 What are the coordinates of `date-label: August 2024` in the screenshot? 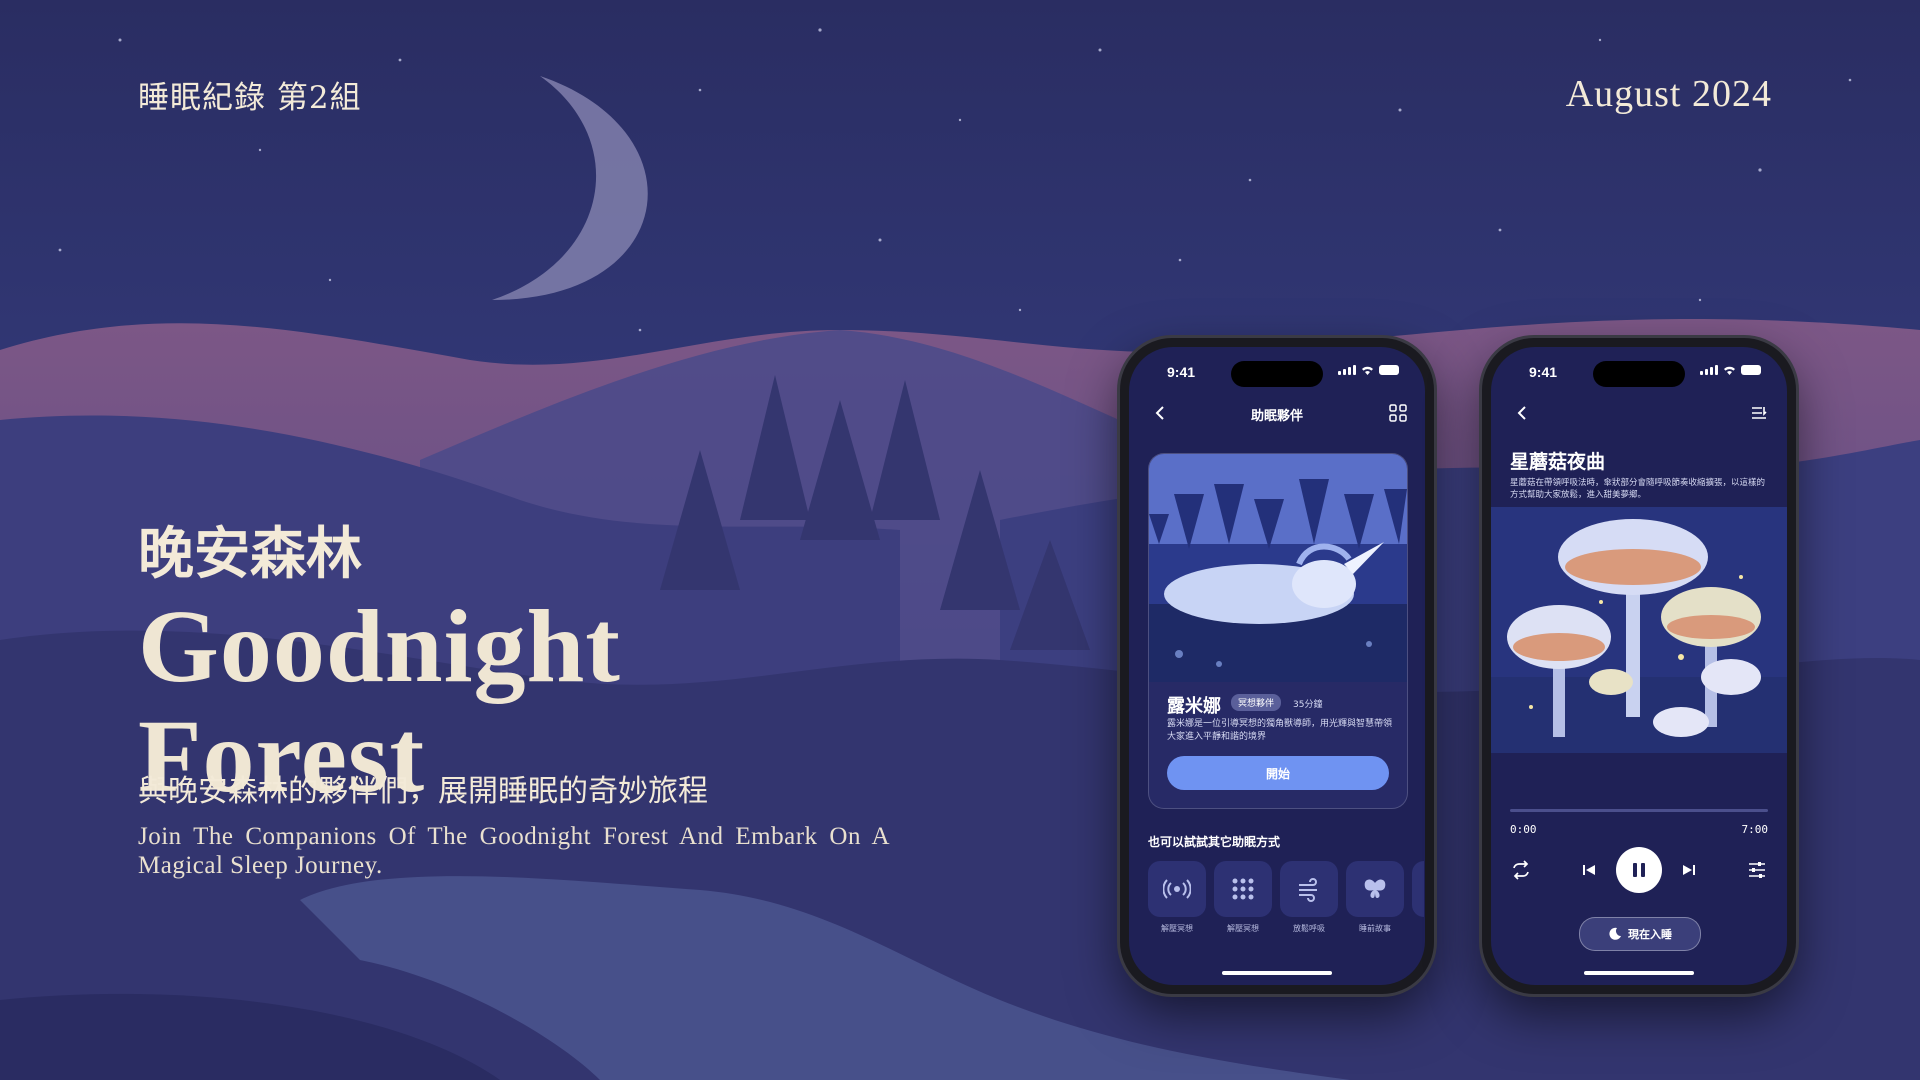 It's located at (1668, 94).